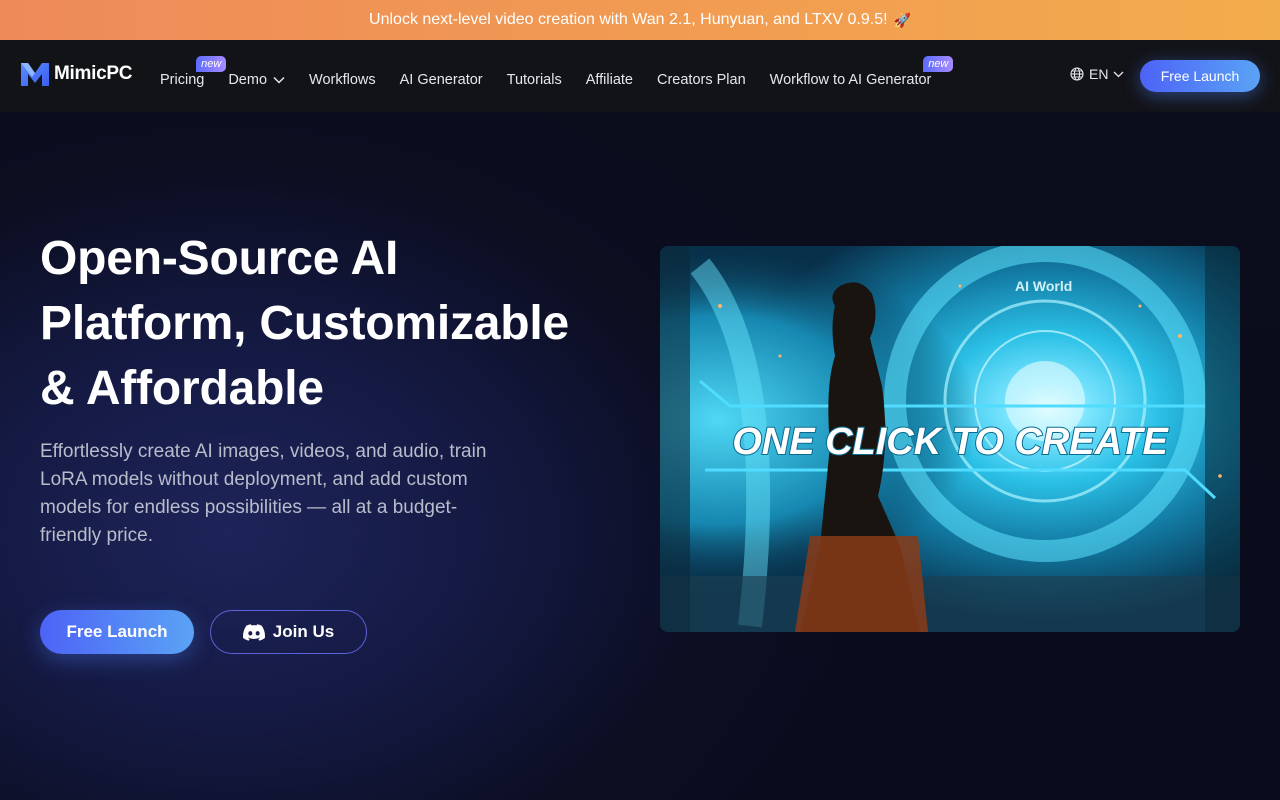 The width and height of the screenshot is (1280, 800). What do you see at coordinates (1200, 76) in the screenshot?
I see `free-launch-nav-button: Free Launch` at bounding box center [1200, 76].